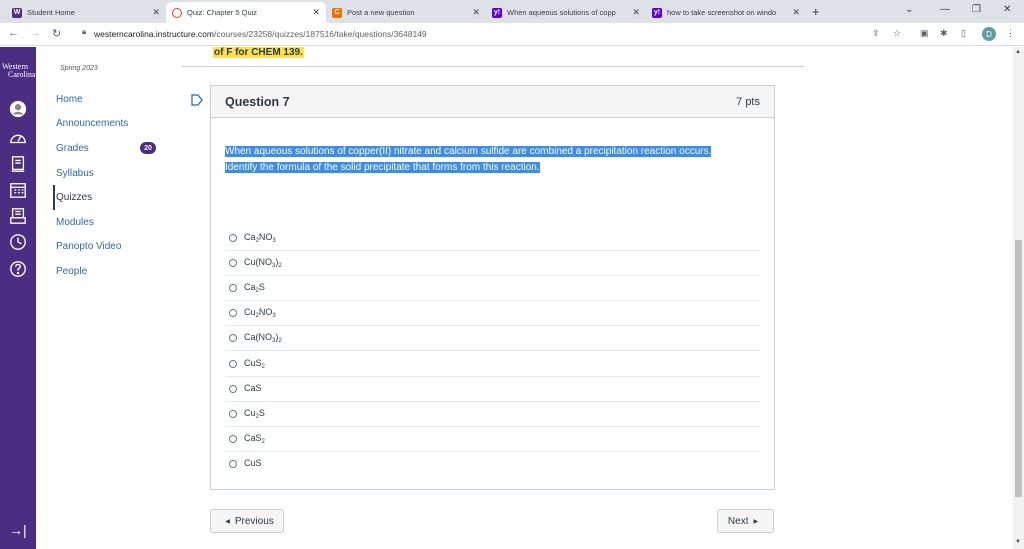 The image size is (1024, 549). Describe the element at coordinates (745, 521) in the screenshot. I see `next-button: Next ▶` at that location.